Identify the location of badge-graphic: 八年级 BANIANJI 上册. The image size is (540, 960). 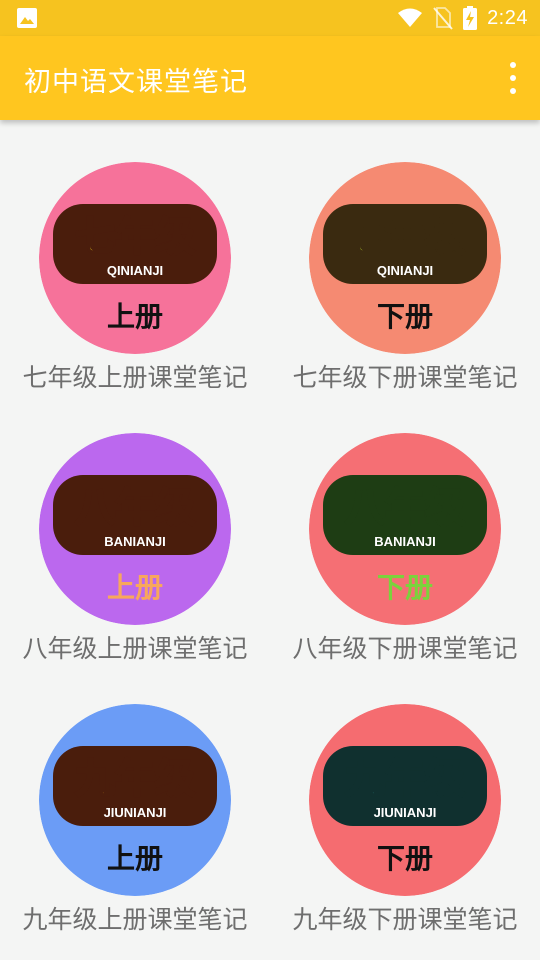
(135, 529).